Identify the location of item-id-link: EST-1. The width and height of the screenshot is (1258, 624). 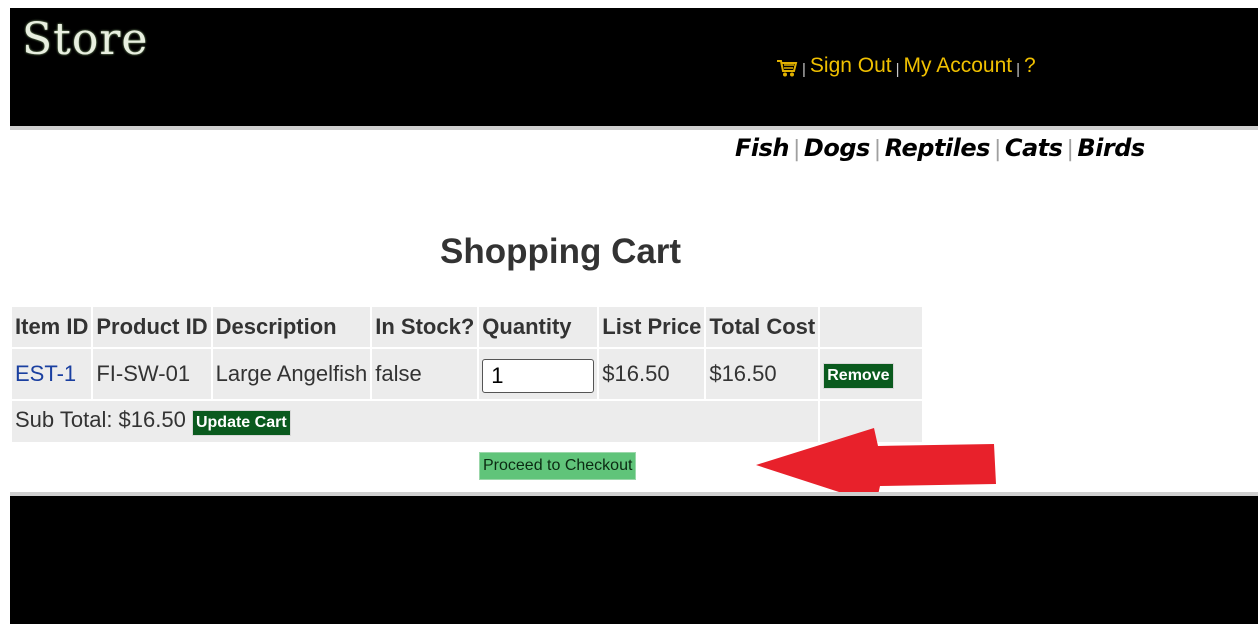
(45, 373).